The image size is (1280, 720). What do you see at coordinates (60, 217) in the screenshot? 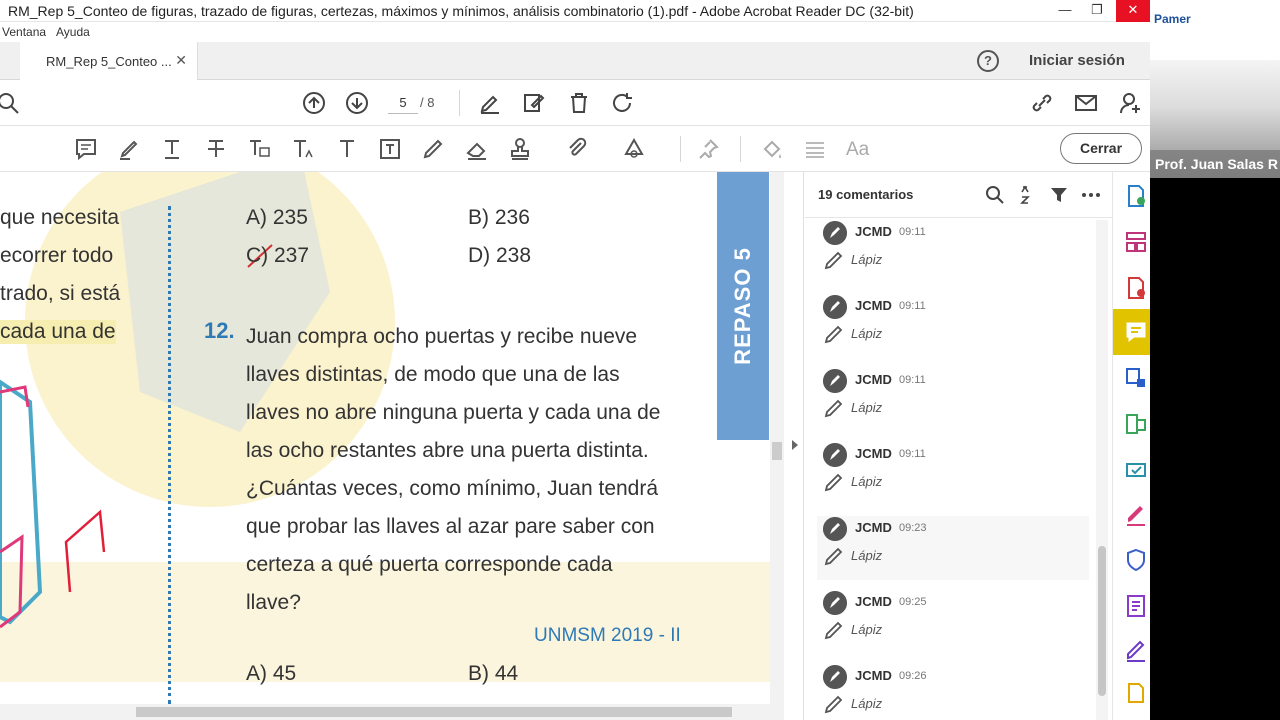
I see `left-column-line-1: que necesita` at bounding box center [60, 217].